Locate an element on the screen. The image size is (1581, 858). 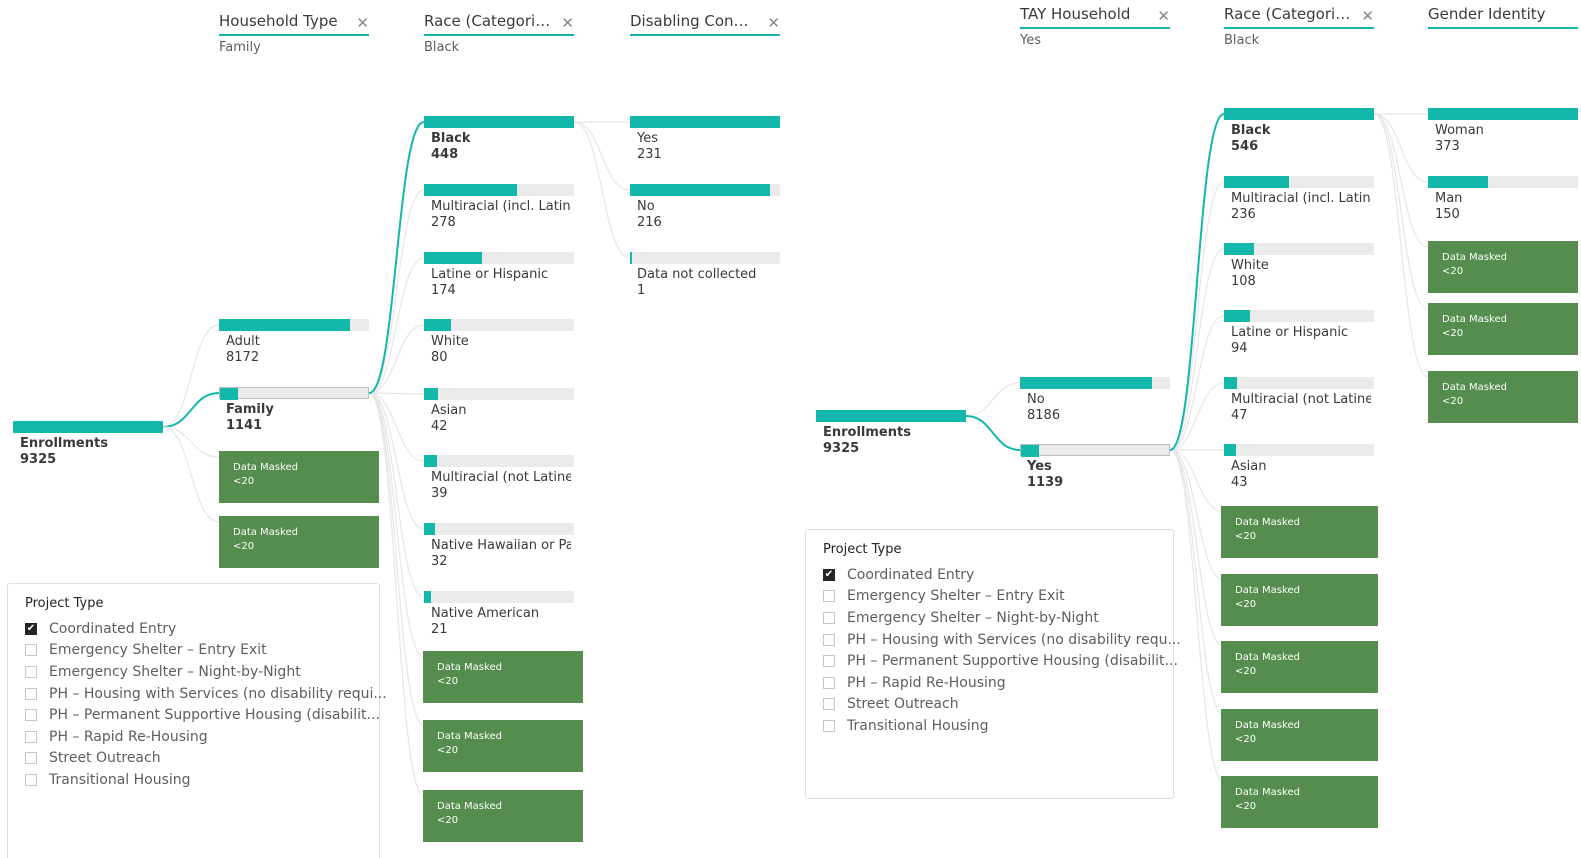
tree-node: Latine or Hispanic 174 is located at coordinates (499, 280).